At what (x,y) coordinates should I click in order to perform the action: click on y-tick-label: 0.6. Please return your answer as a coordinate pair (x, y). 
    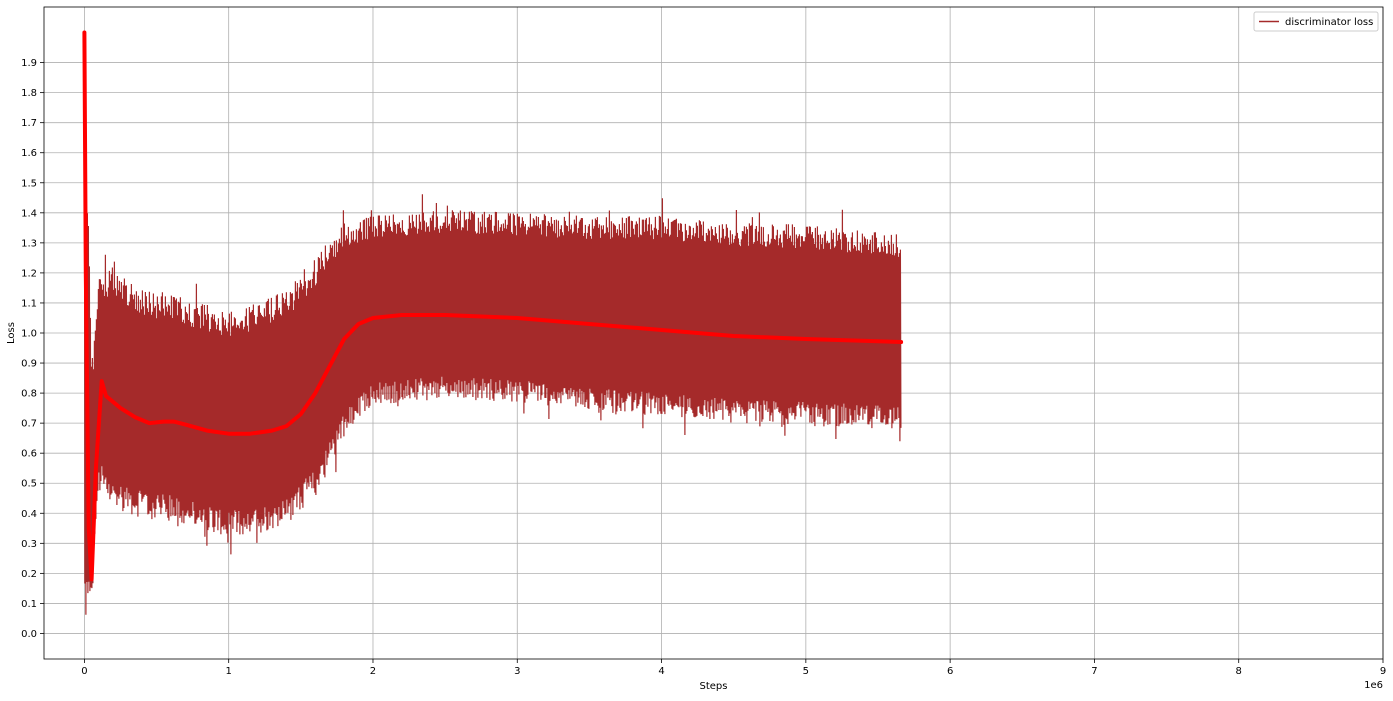
    Looking at the image, I should click on (29, 454).